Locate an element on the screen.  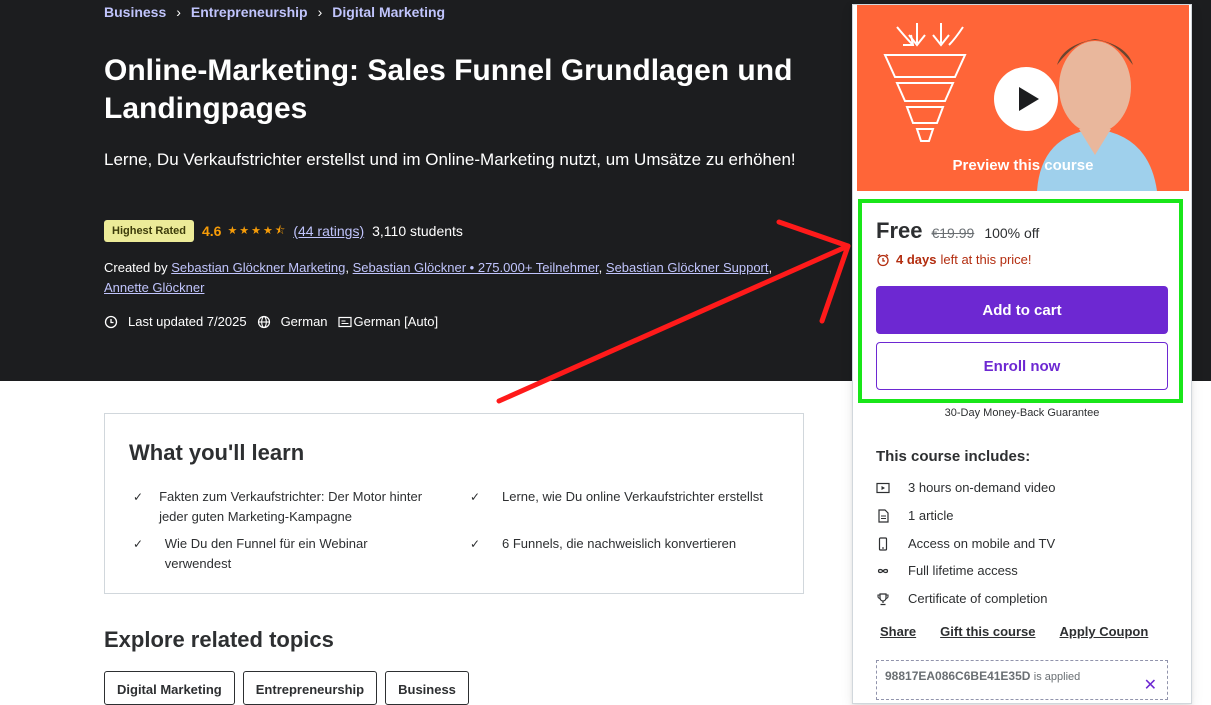
annotation-highlight-box is located at coordinates (1020, 301).